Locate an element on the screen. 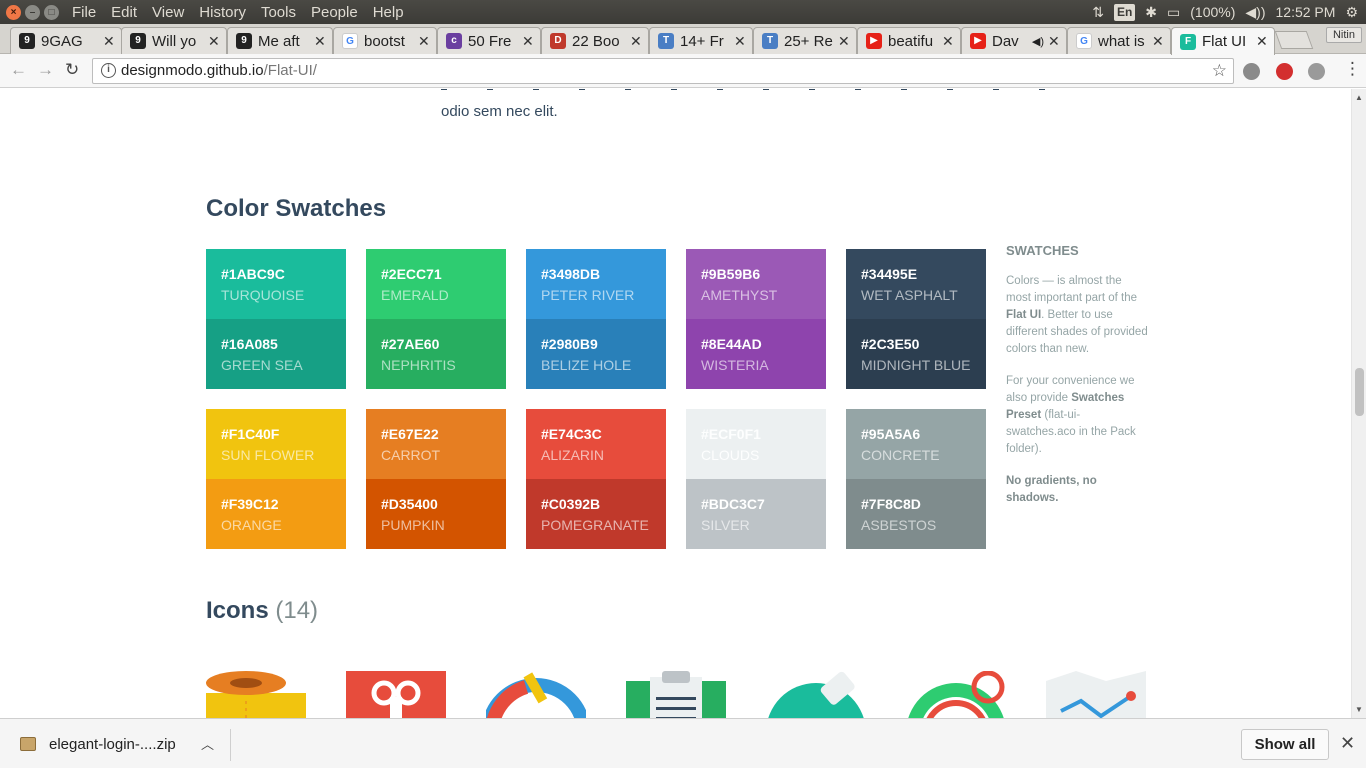  map-icon is located at coordinates (1096, 694).